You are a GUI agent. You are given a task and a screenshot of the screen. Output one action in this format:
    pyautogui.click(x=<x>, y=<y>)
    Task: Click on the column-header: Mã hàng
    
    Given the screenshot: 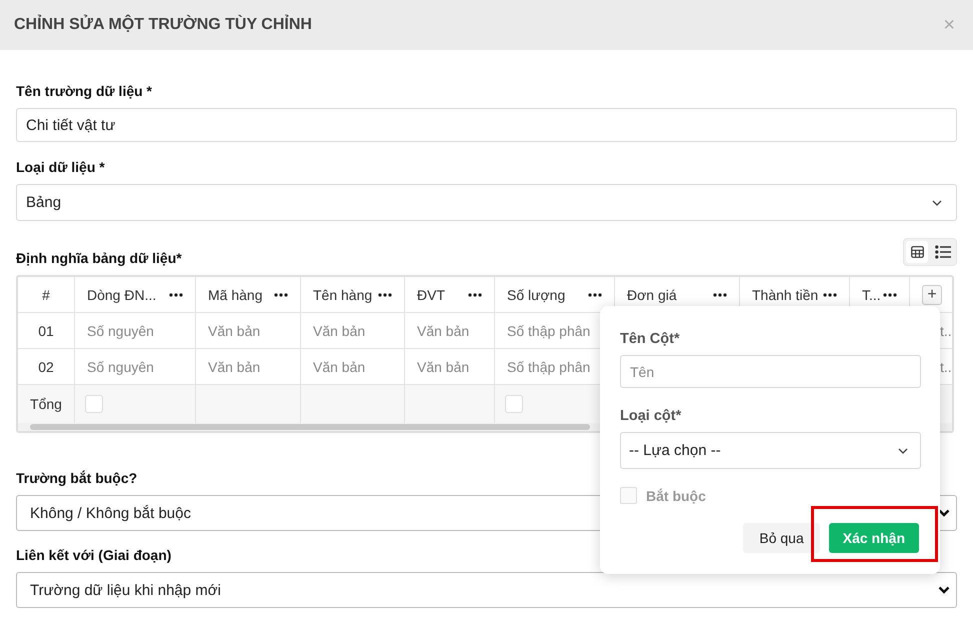 What is the action you would take?
    pyautogui.click(x=248, y=295)
    